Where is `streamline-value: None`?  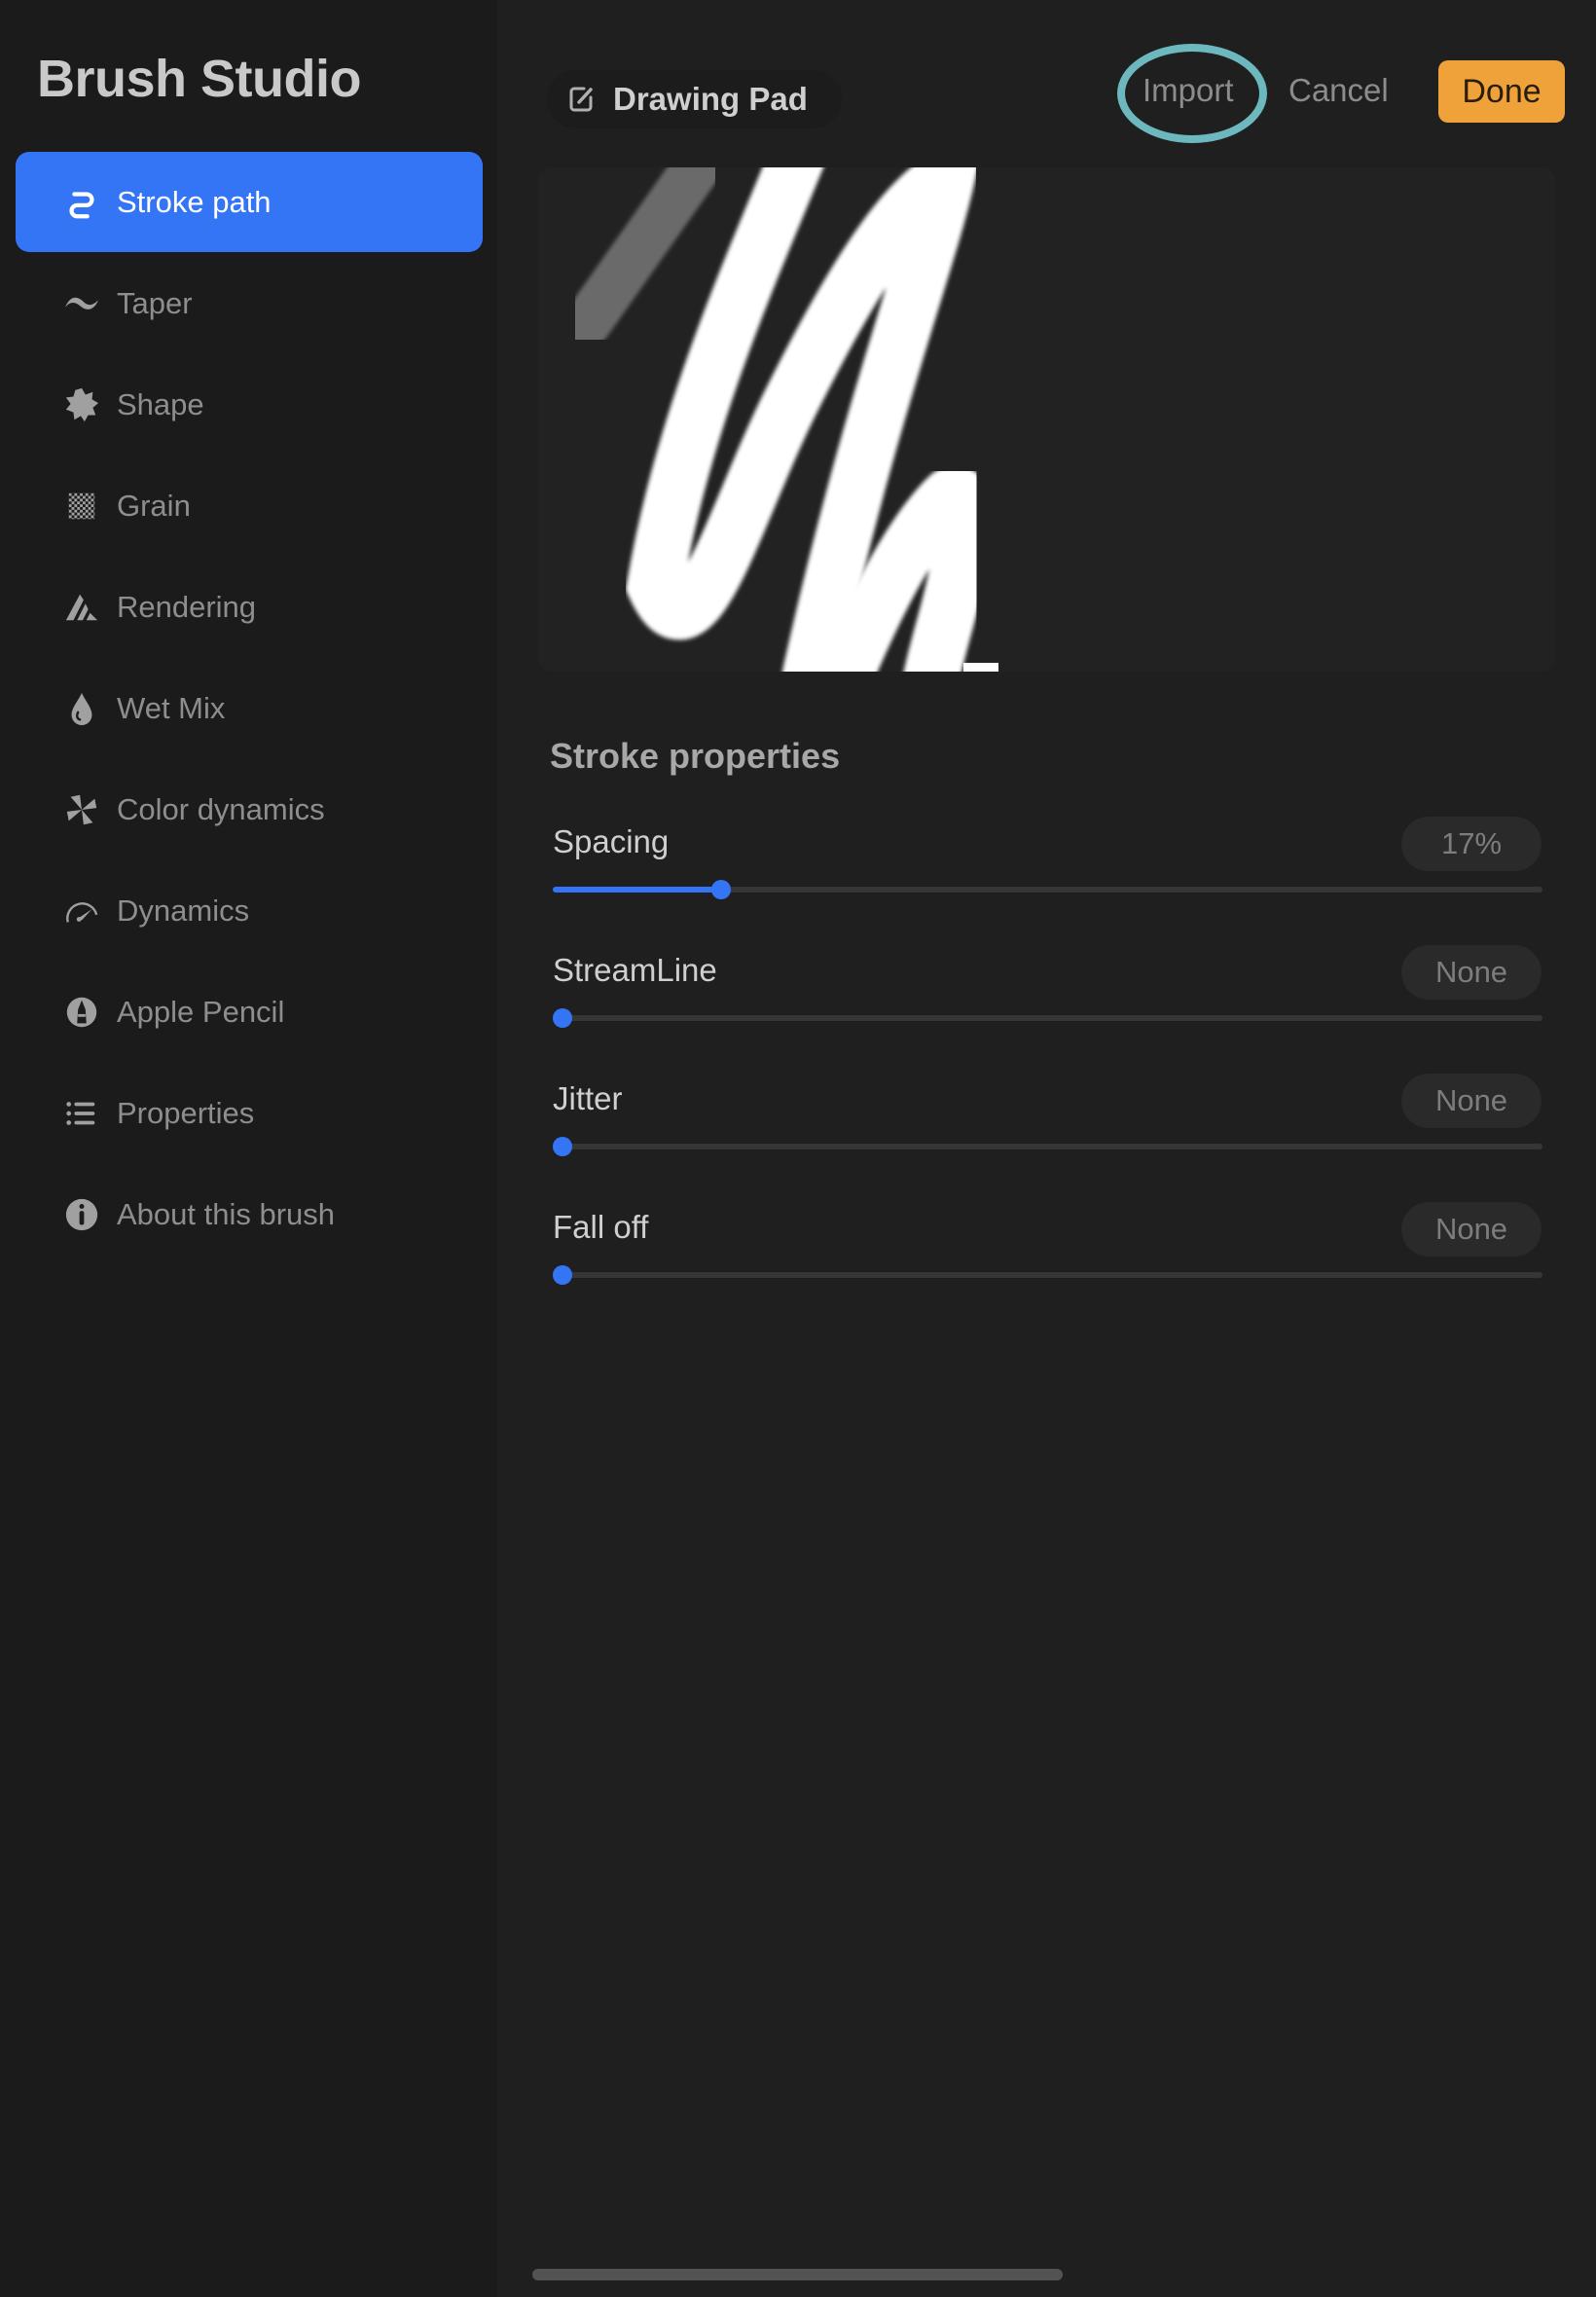 streamline-value: None is located at coordinates (1471, 972).